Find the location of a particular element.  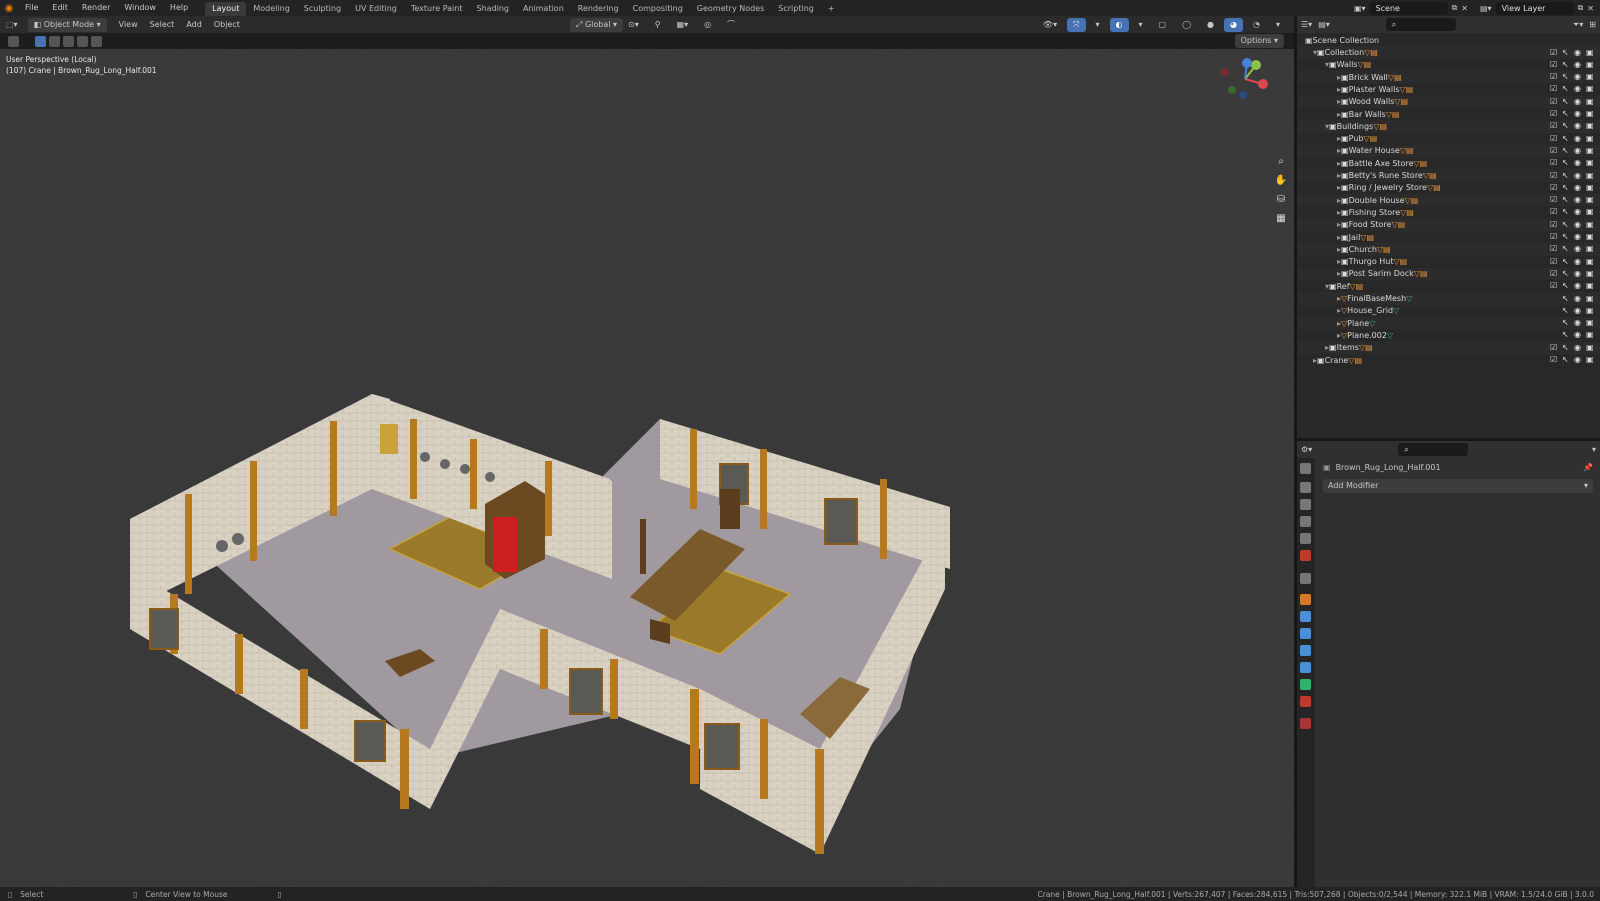

tab-compositing: Compositing is located at coordinates (658, 9).